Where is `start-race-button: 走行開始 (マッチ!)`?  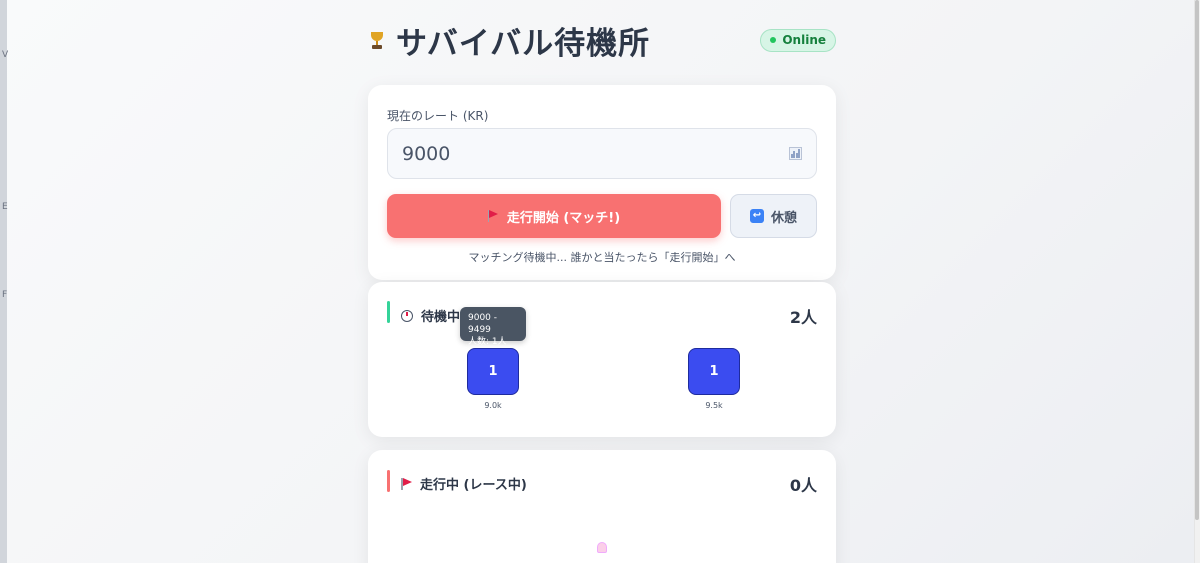 start-race-button: 走行開始 (マッチ!) is located at coordinates (554, 216).